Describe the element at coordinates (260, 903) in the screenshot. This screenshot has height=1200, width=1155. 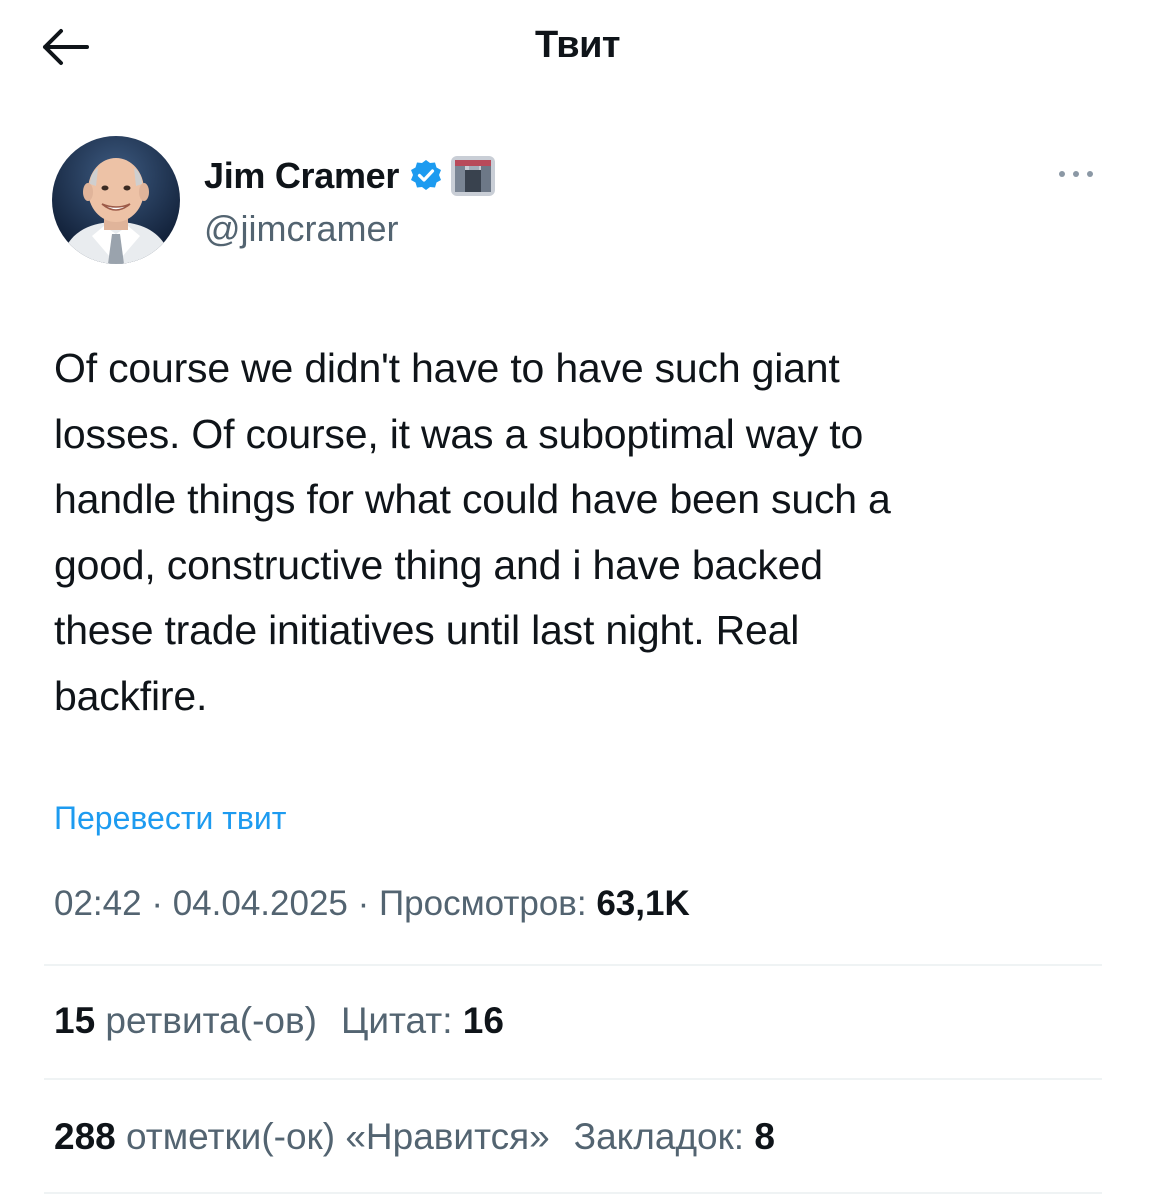
I see `tweet-date: 04.04.2025` at that location.